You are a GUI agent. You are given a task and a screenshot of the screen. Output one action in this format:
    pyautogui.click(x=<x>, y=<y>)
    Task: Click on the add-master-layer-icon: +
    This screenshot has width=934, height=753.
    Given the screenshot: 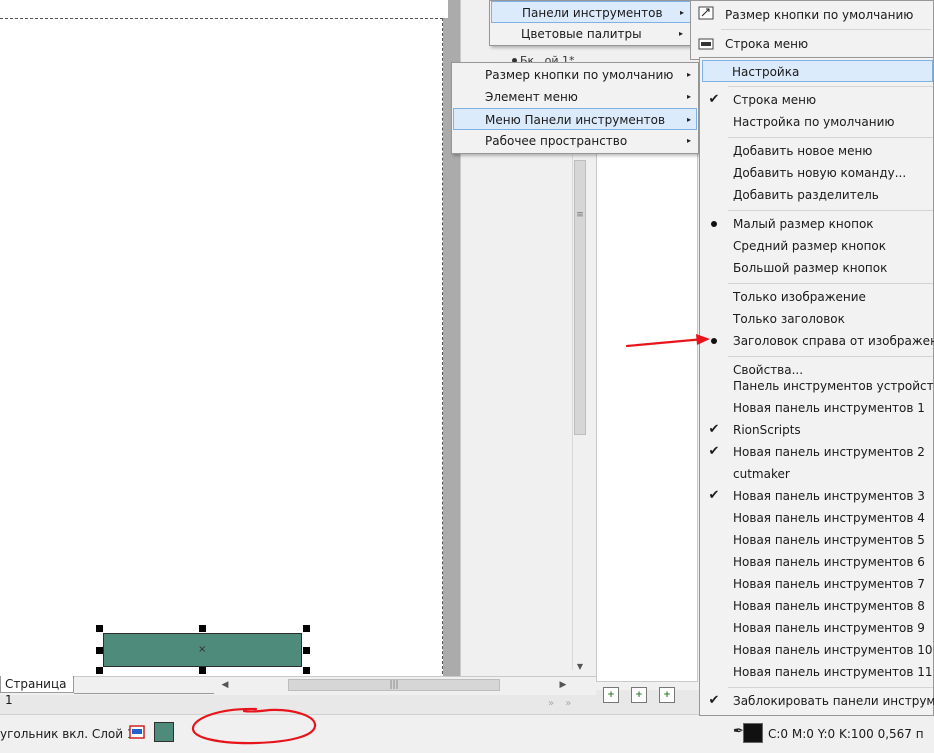 What is the action you would take?
    pyautogui.click(x=667, y=695)
    